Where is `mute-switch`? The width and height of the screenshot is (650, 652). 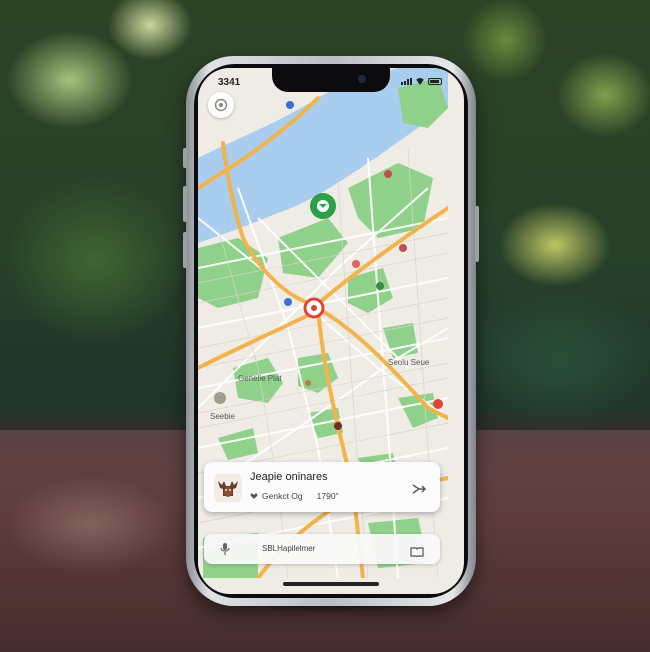
mute-switch is located at coordinates (185, 158).